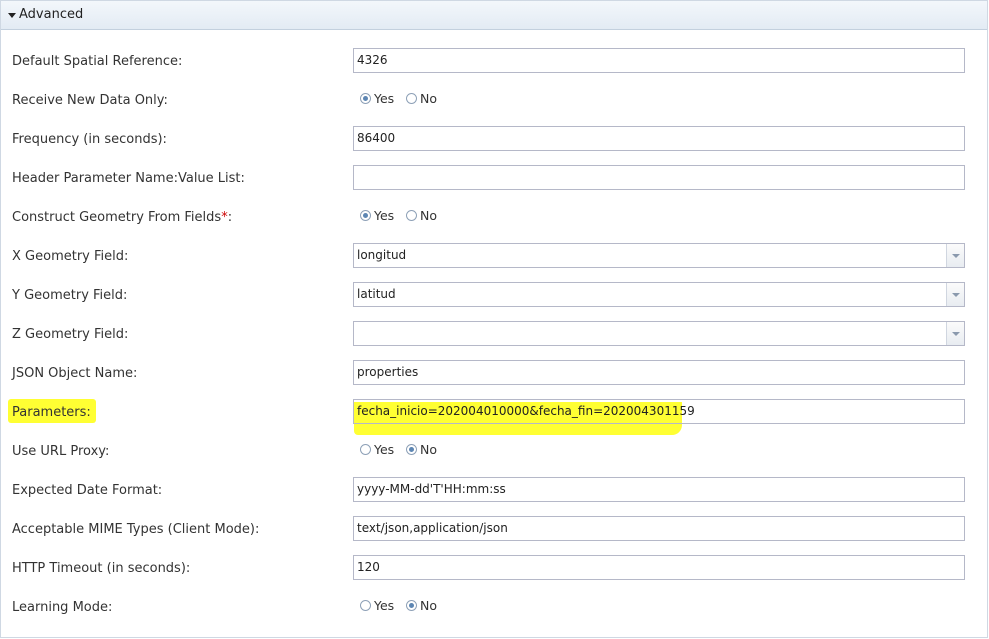 The height and width of the screenshot is (639, 989). Describe the element at coordinates (62, 607) in the screenshot. I see `field-label: Learning Mode:` at that location.